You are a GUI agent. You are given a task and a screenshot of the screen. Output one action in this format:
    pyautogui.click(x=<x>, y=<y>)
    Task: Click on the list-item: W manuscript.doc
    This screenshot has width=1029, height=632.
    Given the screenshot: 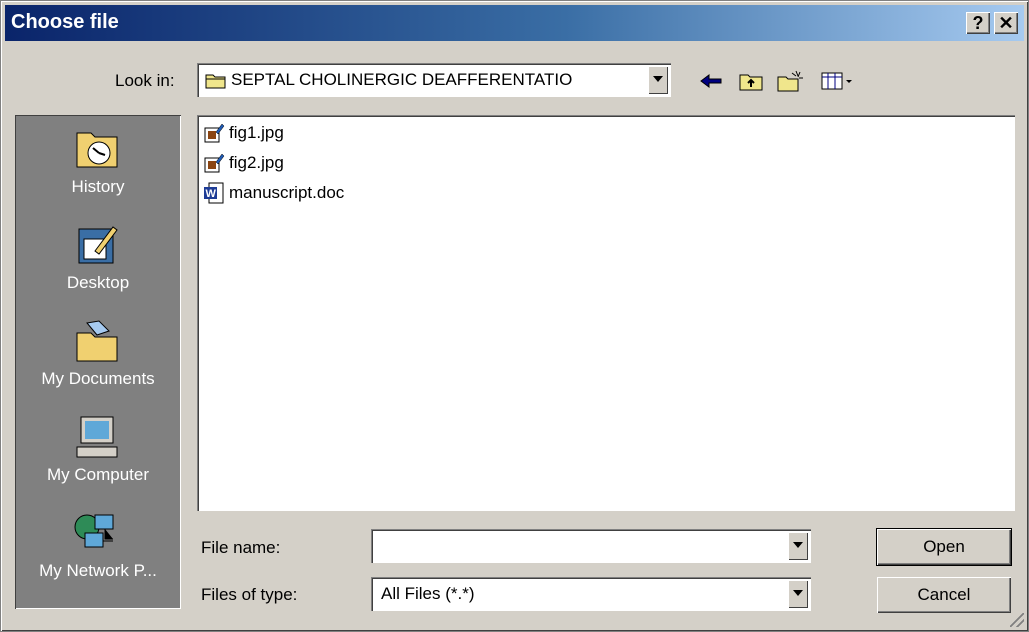 What is the action you would take?
    pyautogui.click(x=273, y=193)
    